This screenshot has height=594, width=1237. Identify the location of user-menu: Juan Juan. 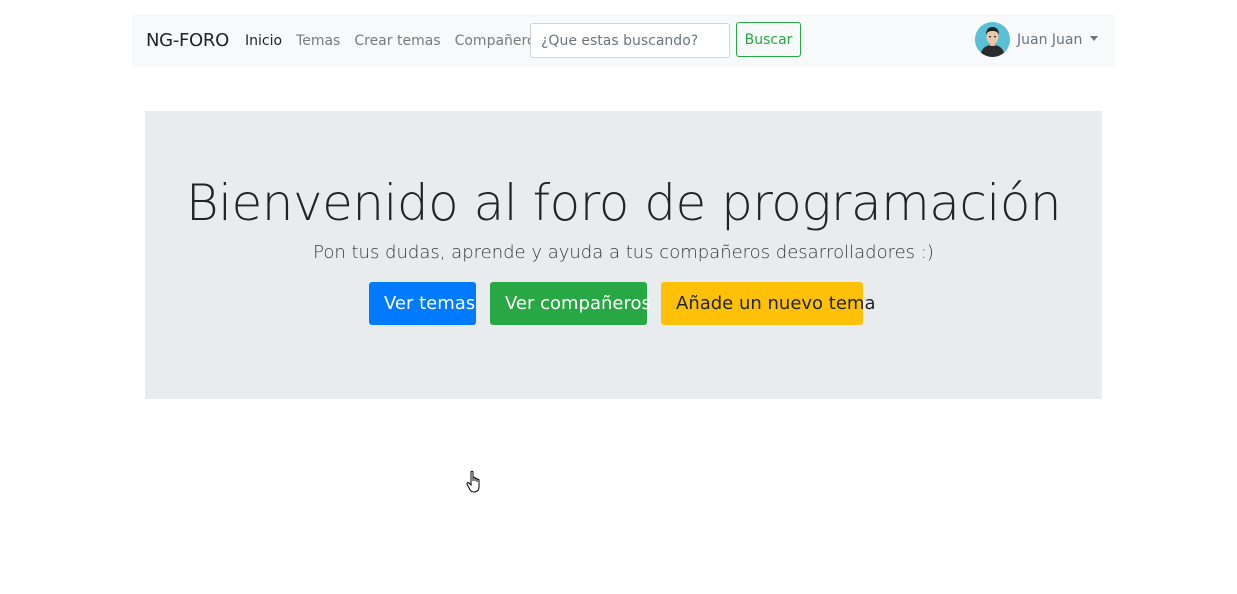
(1037, 39).